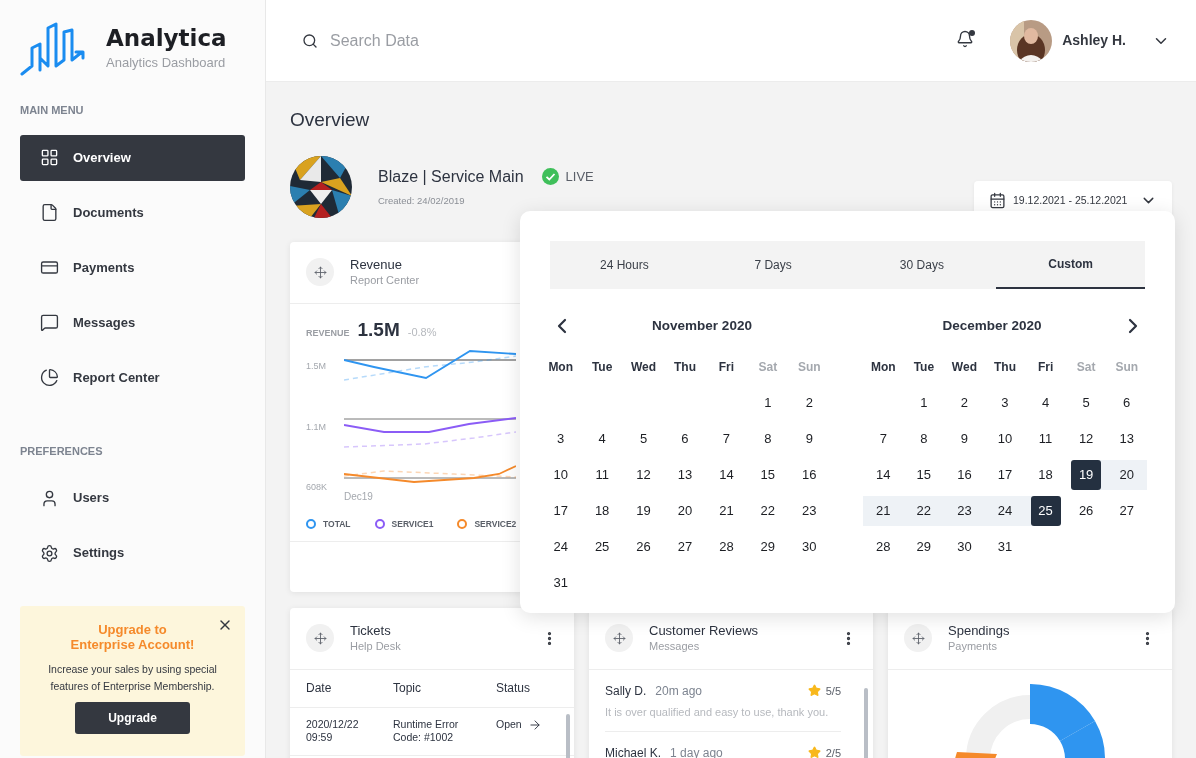 This screenshot has height=758, width=1196. I want to click on calendar-day: 22, so click(767, 511).